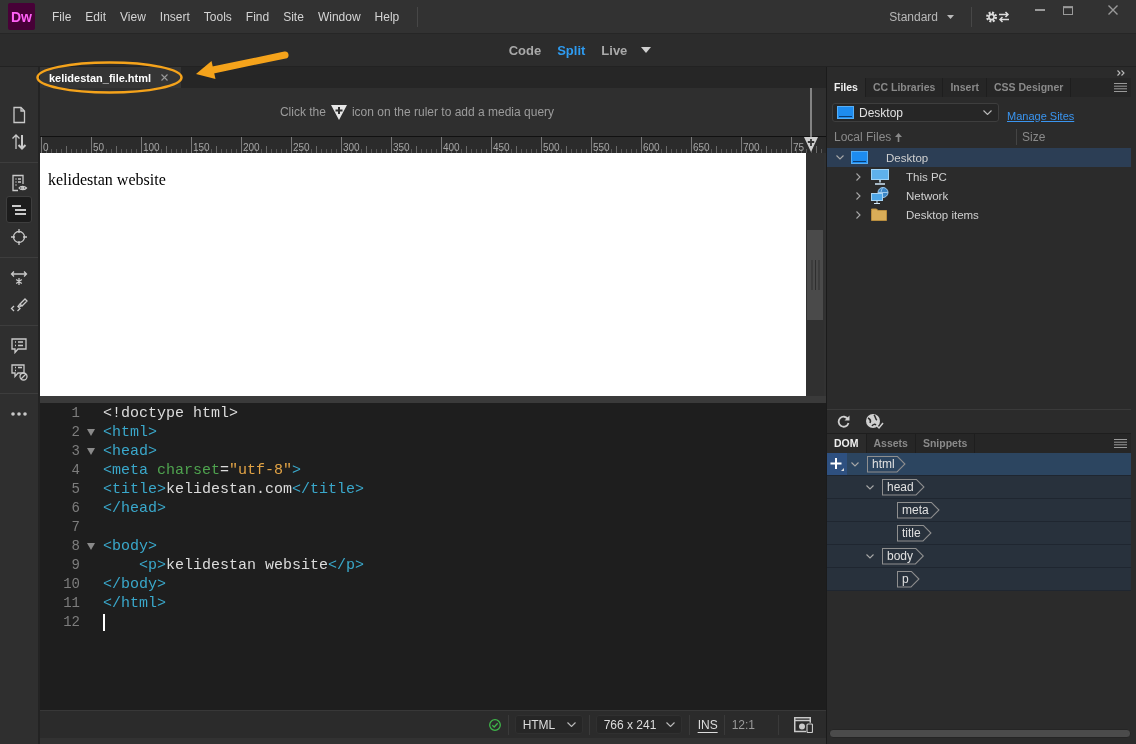 This screenshot has height=744, width=1136. I want to click on maximize-icon, so click(1068, 10).